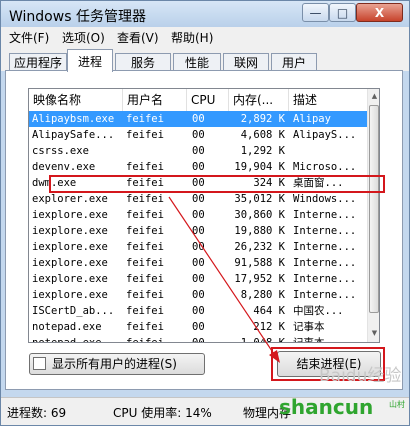 This screenshot has width=410, height=426. Describe the element at coordinates (397, 404) in the screenshot. I see `watermark-sub: 山村` at that location.